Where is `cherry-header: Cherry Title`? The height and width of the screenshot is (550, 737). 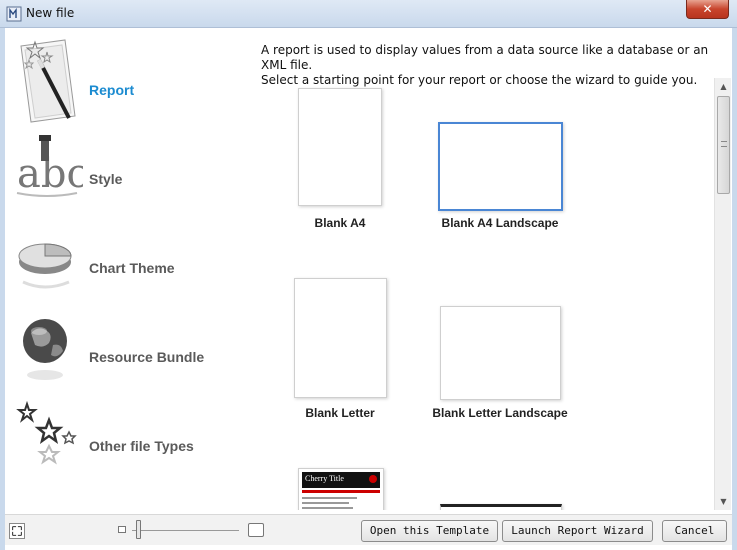 cherry-header: Cherry Title is located at coordinates (341, 480).